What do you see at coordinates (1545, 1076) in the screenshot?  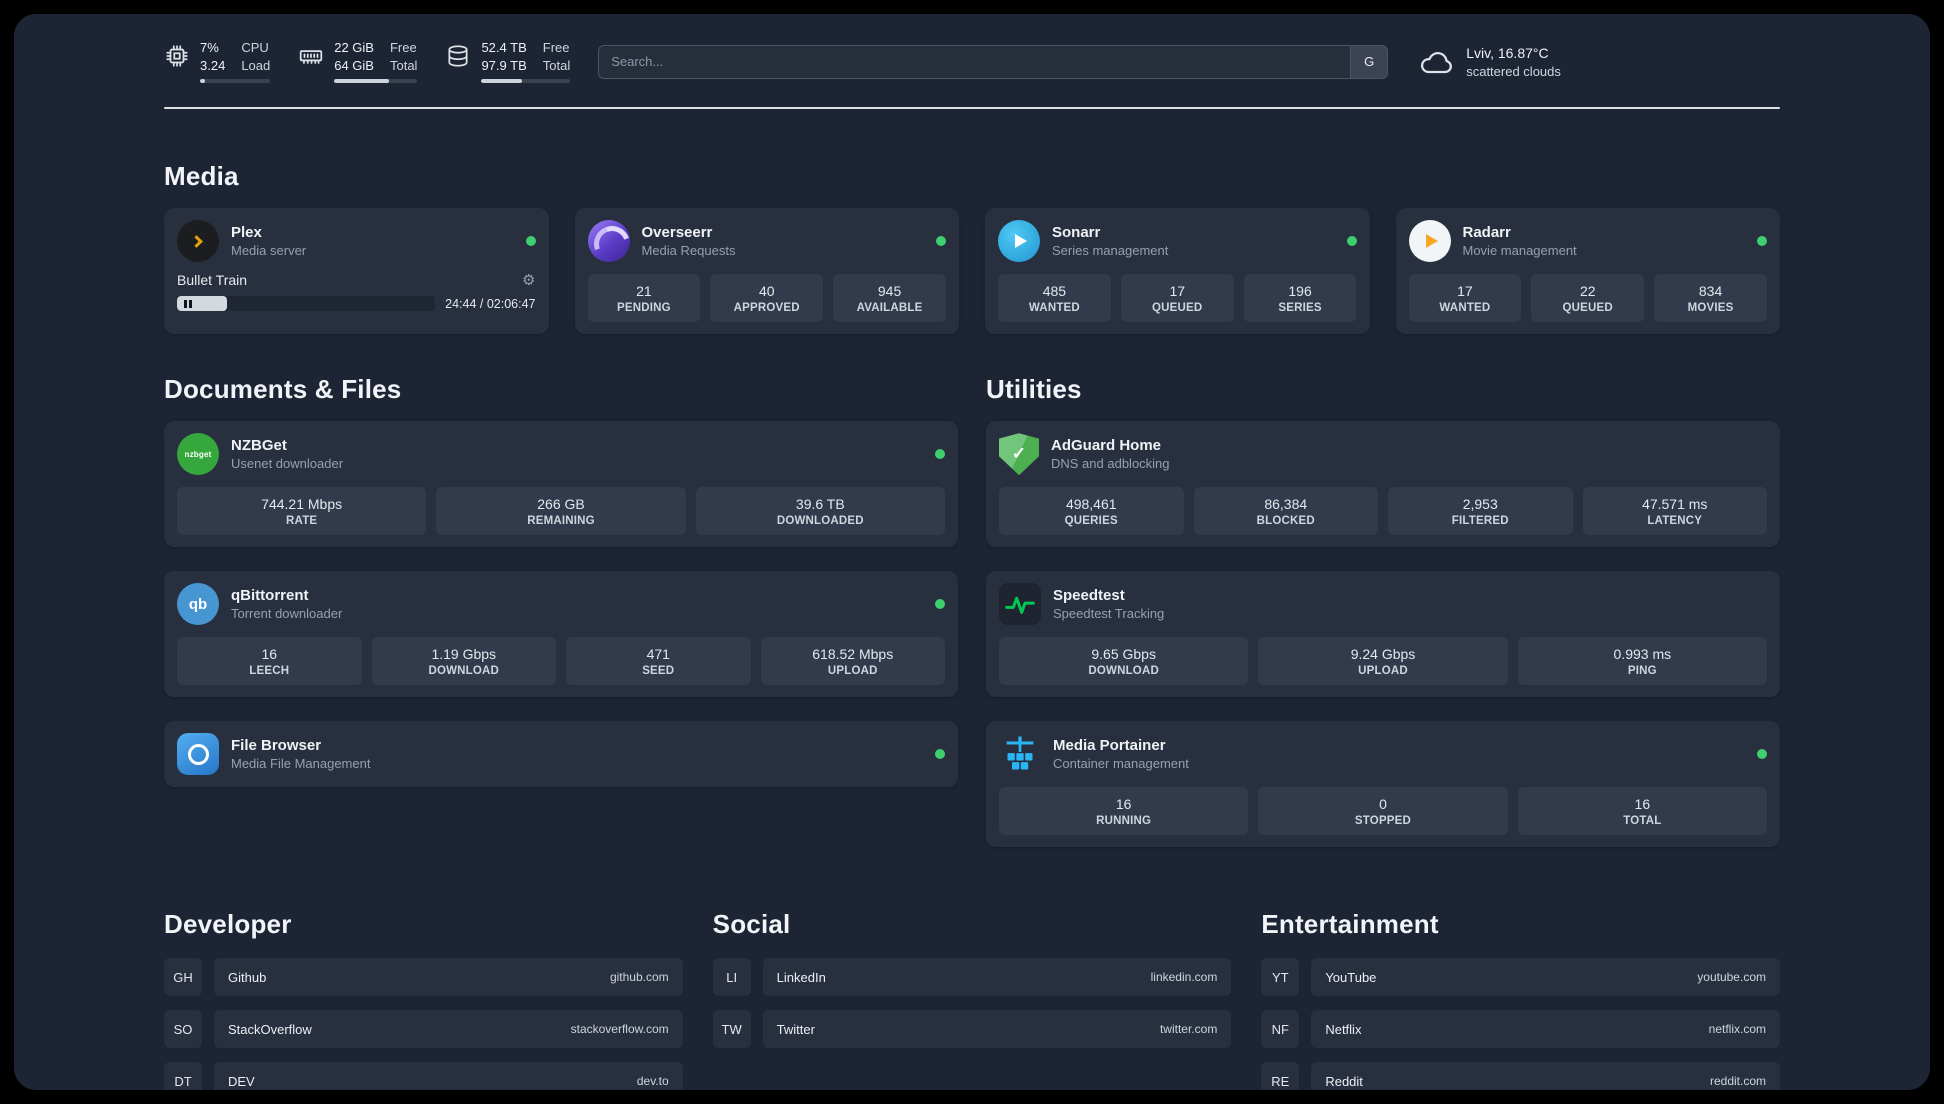 I see `bookmark-link: Reddit reddit.com` at bounding box center [1545, 1076].